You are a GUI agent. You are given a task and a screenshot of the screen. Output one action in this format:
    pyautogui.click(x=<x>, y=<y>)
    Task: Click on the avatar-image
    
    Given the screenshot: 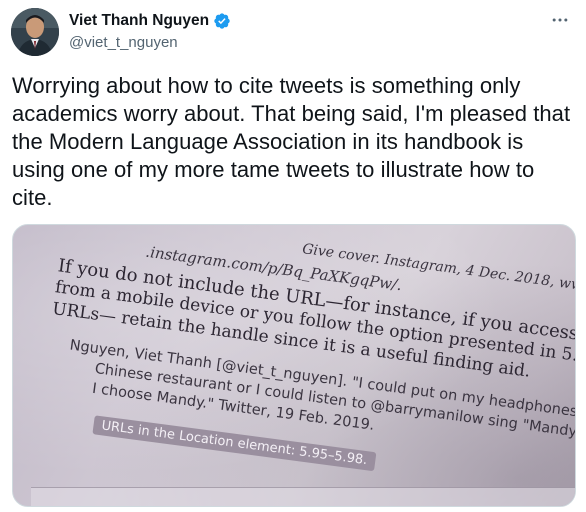 What is the action you would take?
    pyautogui.click(x=35, y=32)
    